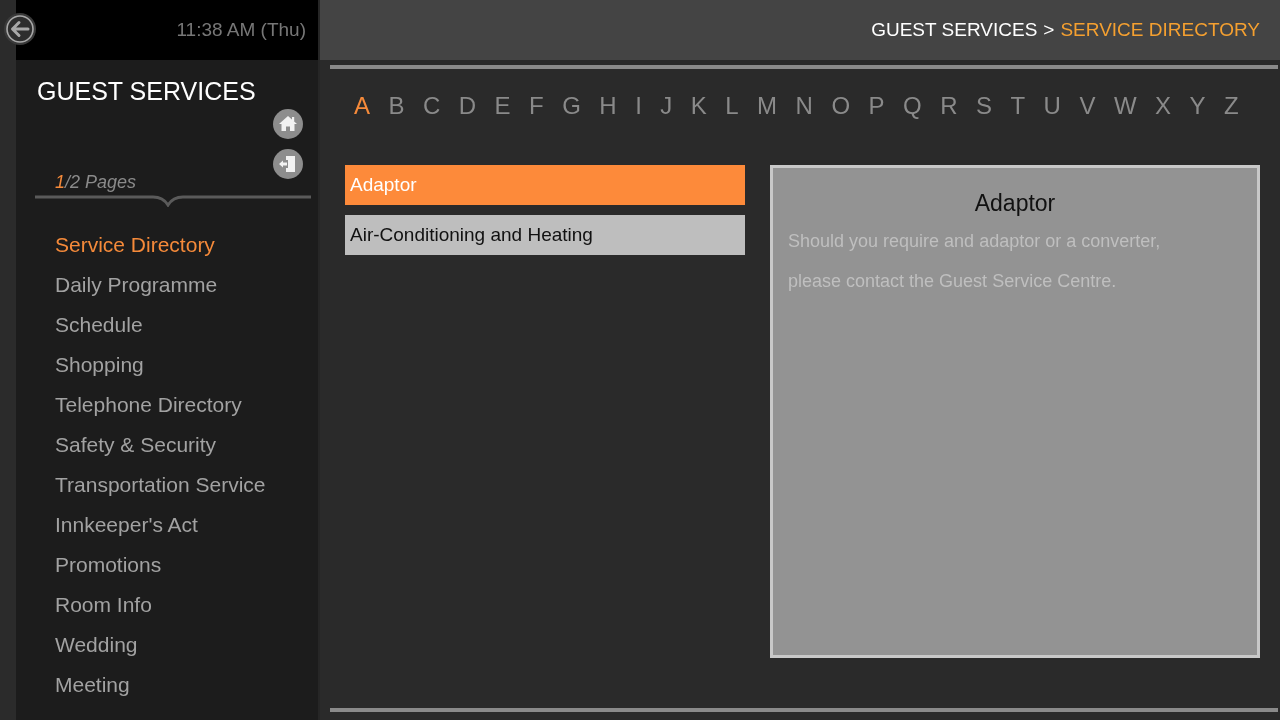 The height and width of the screenshot is (720, 1280). I want to click on letter-tab: H, so click(608, 106).